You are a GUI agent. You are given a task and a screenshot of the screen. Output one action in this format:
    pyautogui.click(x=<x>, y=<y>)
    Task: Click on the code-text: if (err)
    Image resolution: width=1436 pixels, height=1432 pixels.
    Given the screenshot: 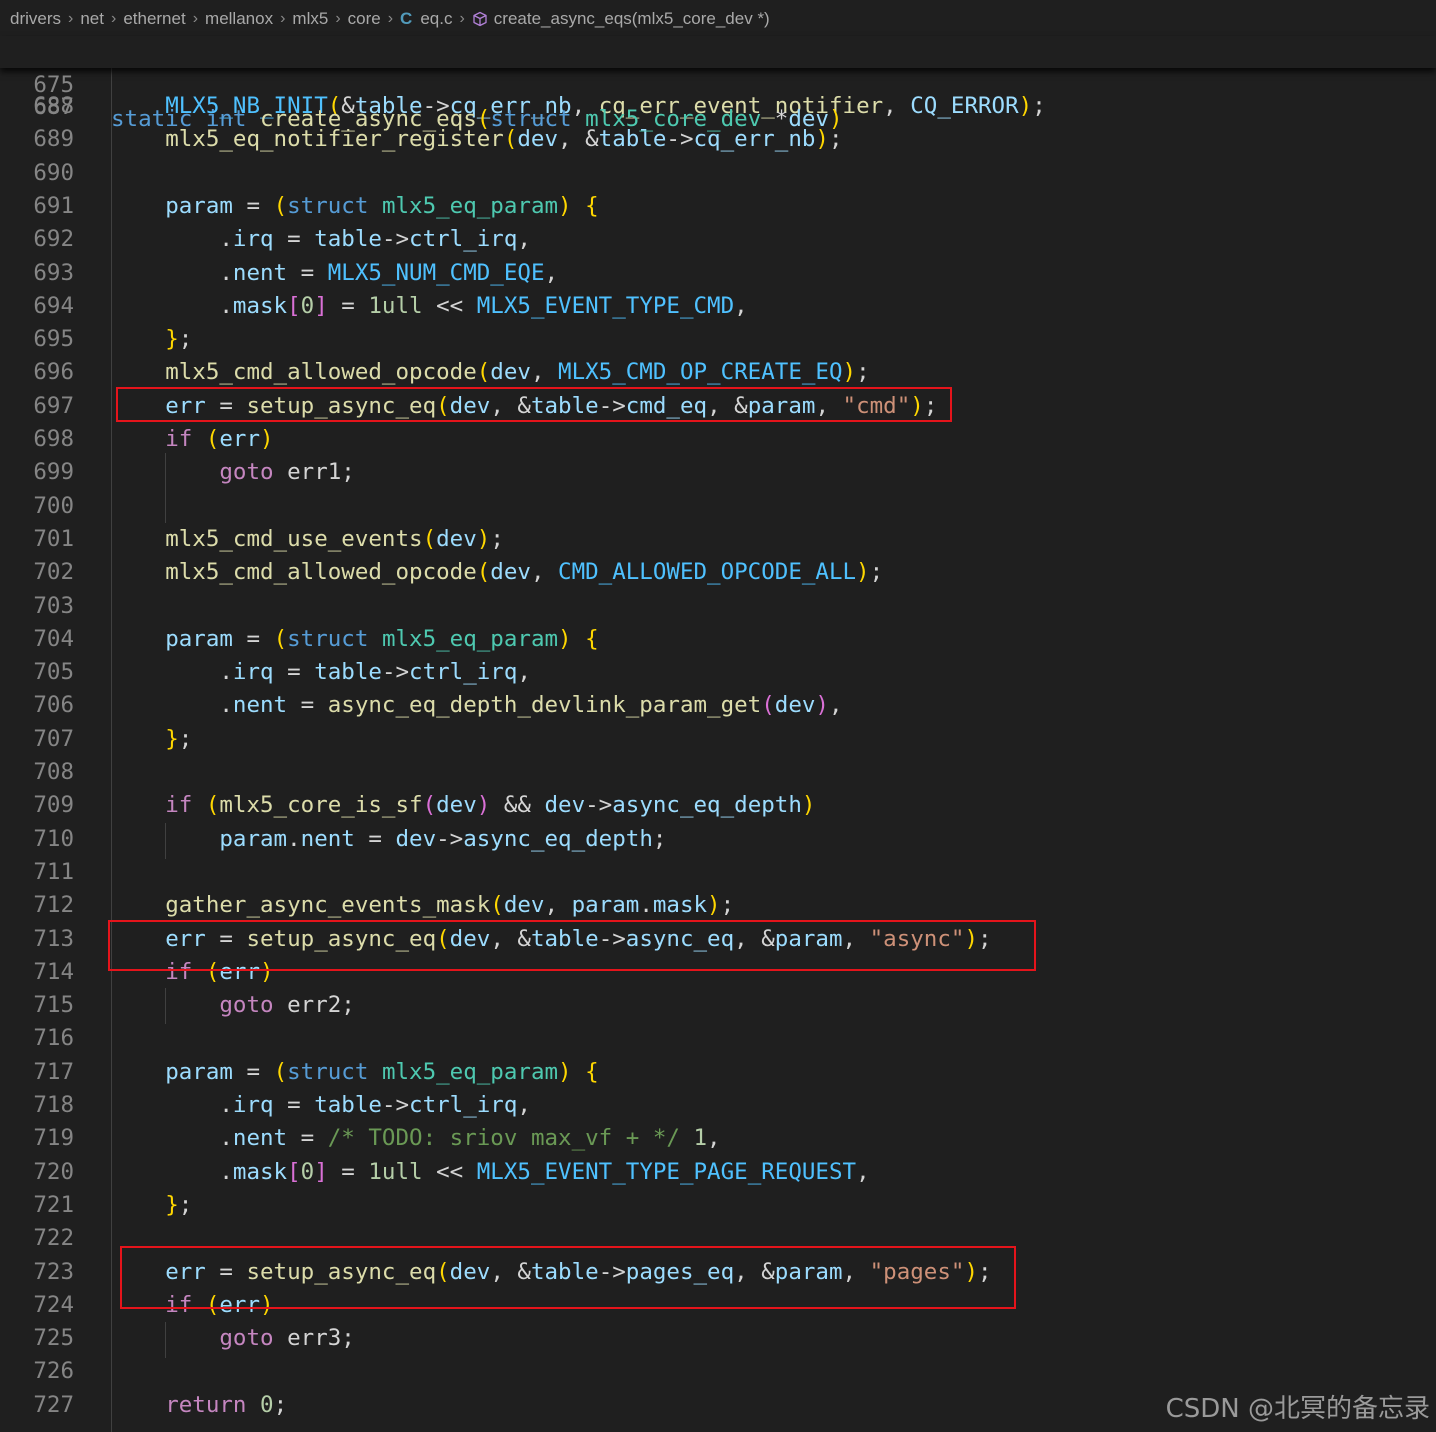 What is the action you would take?
    pyautogui.click(x=192, y=439)
    